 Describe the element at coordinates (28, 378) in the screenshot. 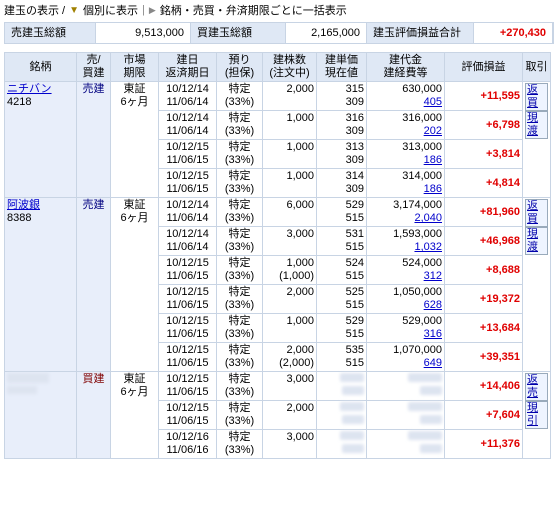

I see `stock-name-redacted: x` at that location.